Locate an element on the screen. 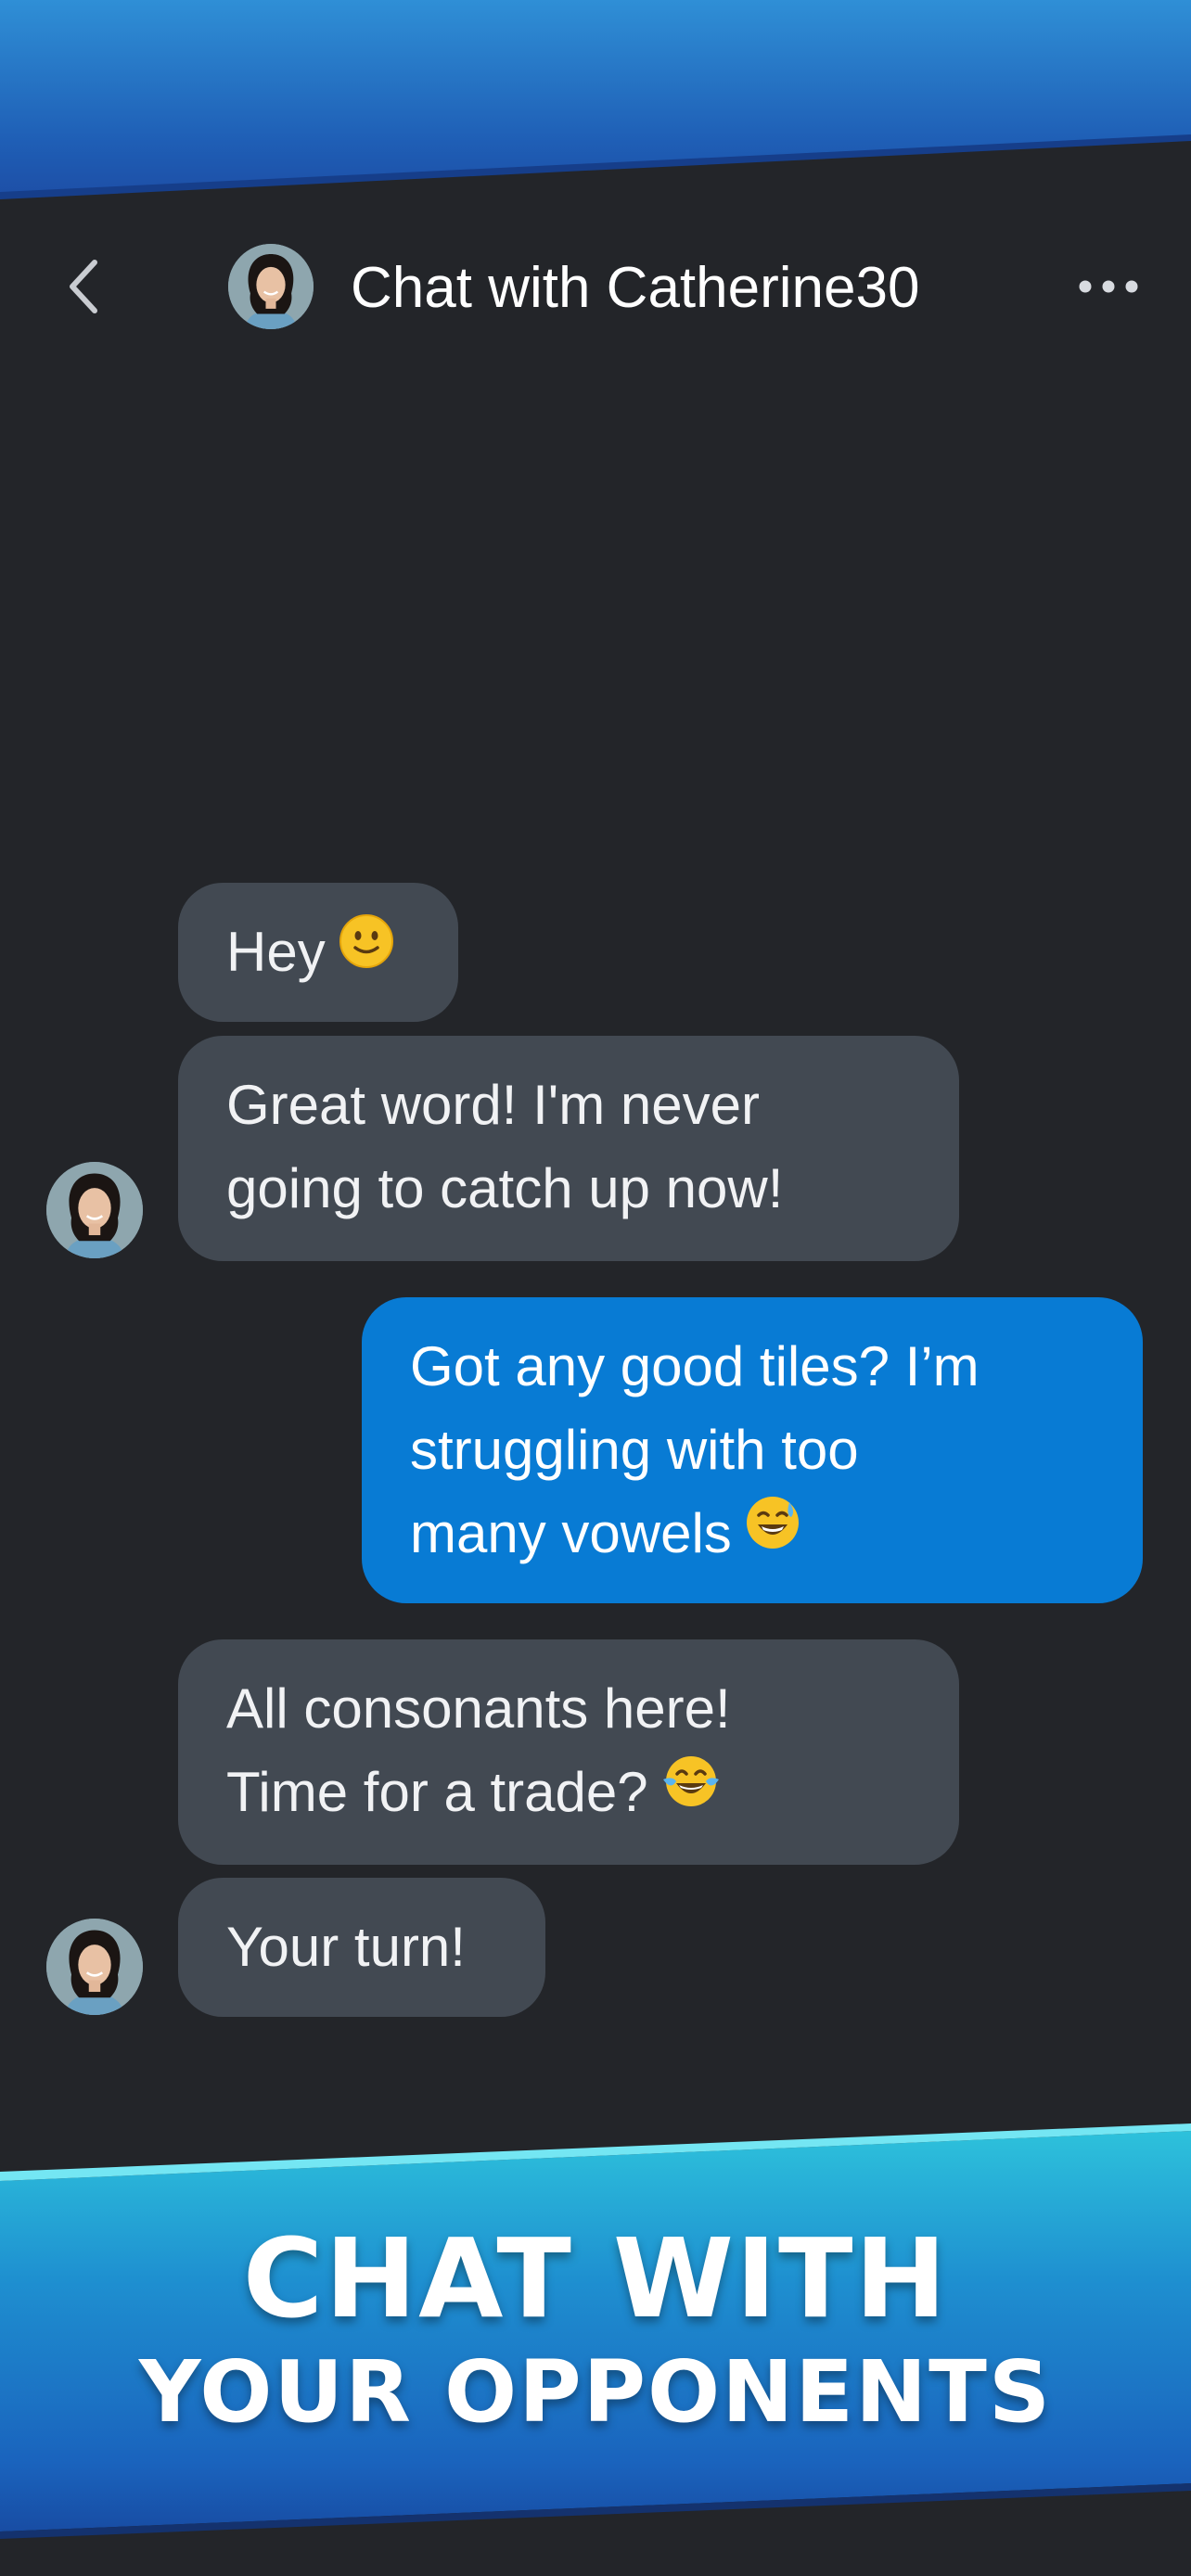 This screenshot has height=2576, width=1191. more-options-button is located at coordinates (1108, 286).